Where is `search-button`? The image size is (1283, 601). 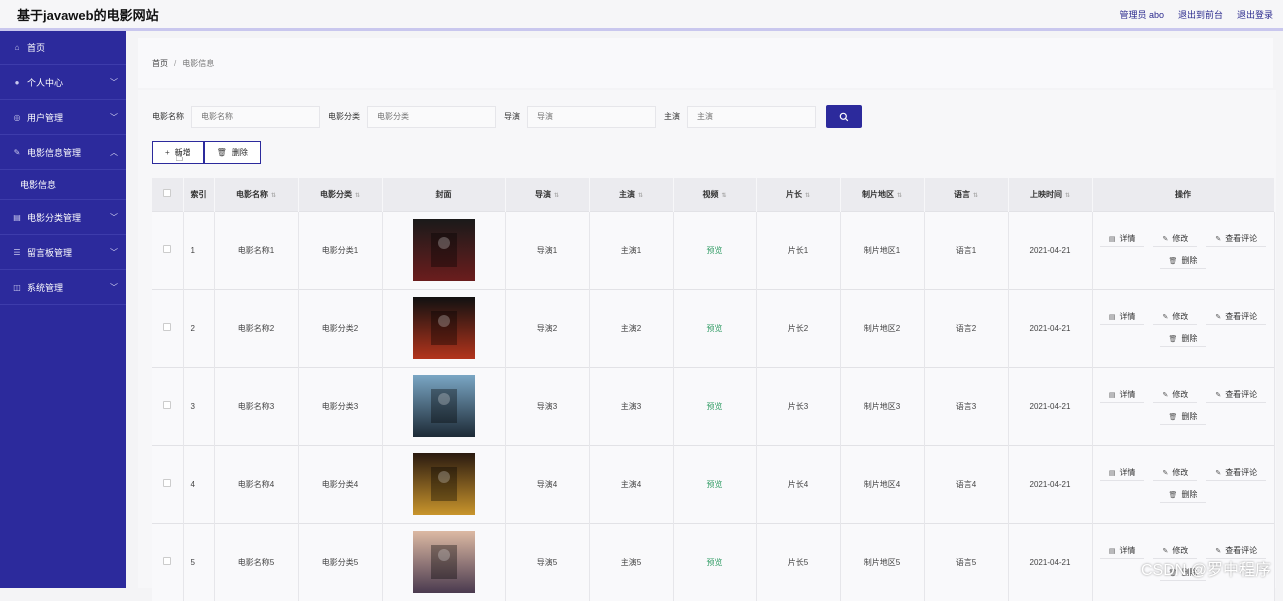 search-button is located at coordinates (844, 116).